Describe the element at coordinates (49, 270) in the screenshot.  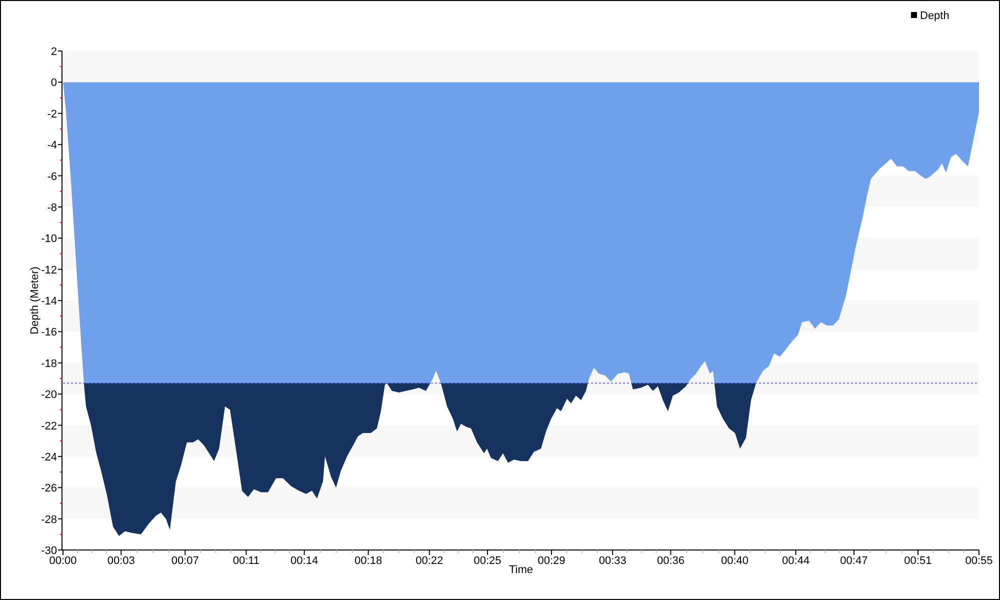
I see `y-tick-label: -12` at that location.